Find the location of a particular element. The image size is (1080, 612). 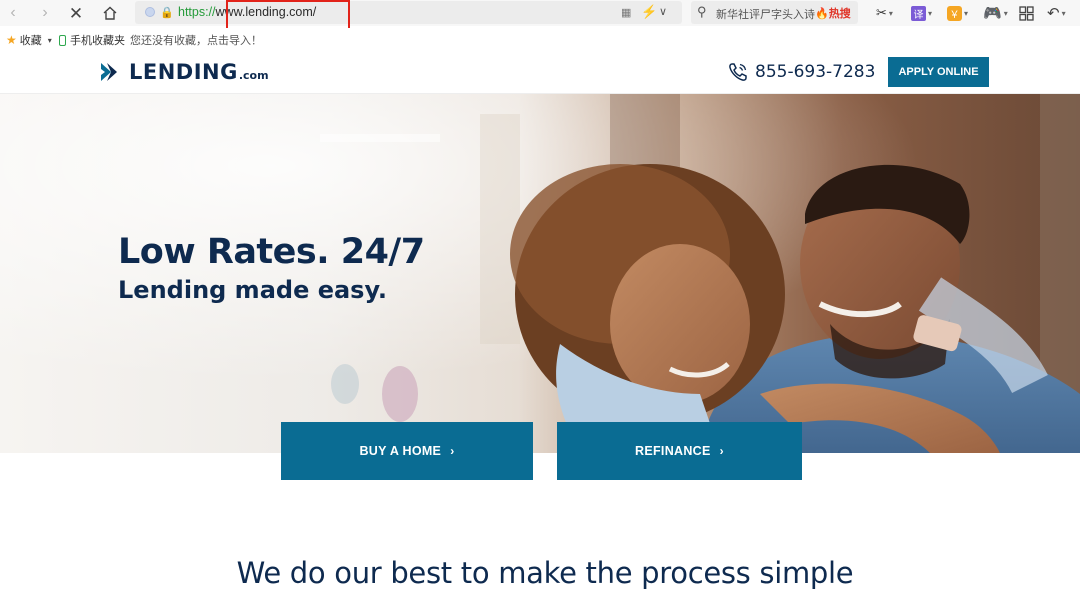

home-icon is located at coordinates (110, 13).